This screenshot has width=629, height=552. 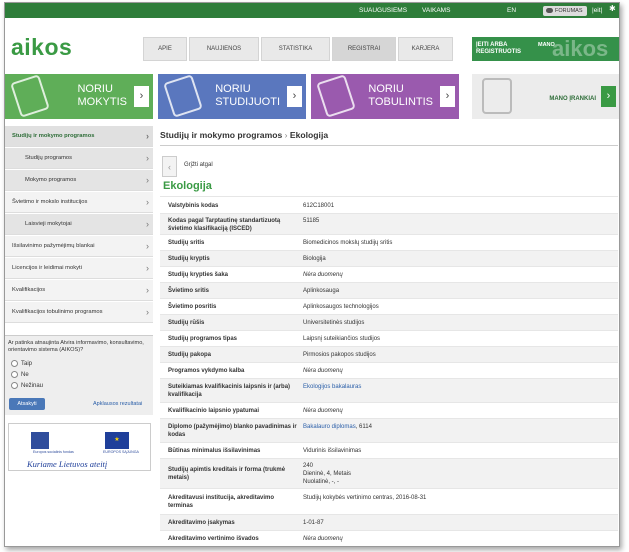 What do you see at coordinates (389, 145) in the screenshot?
I see `divider` at bounding box center [389, 145].